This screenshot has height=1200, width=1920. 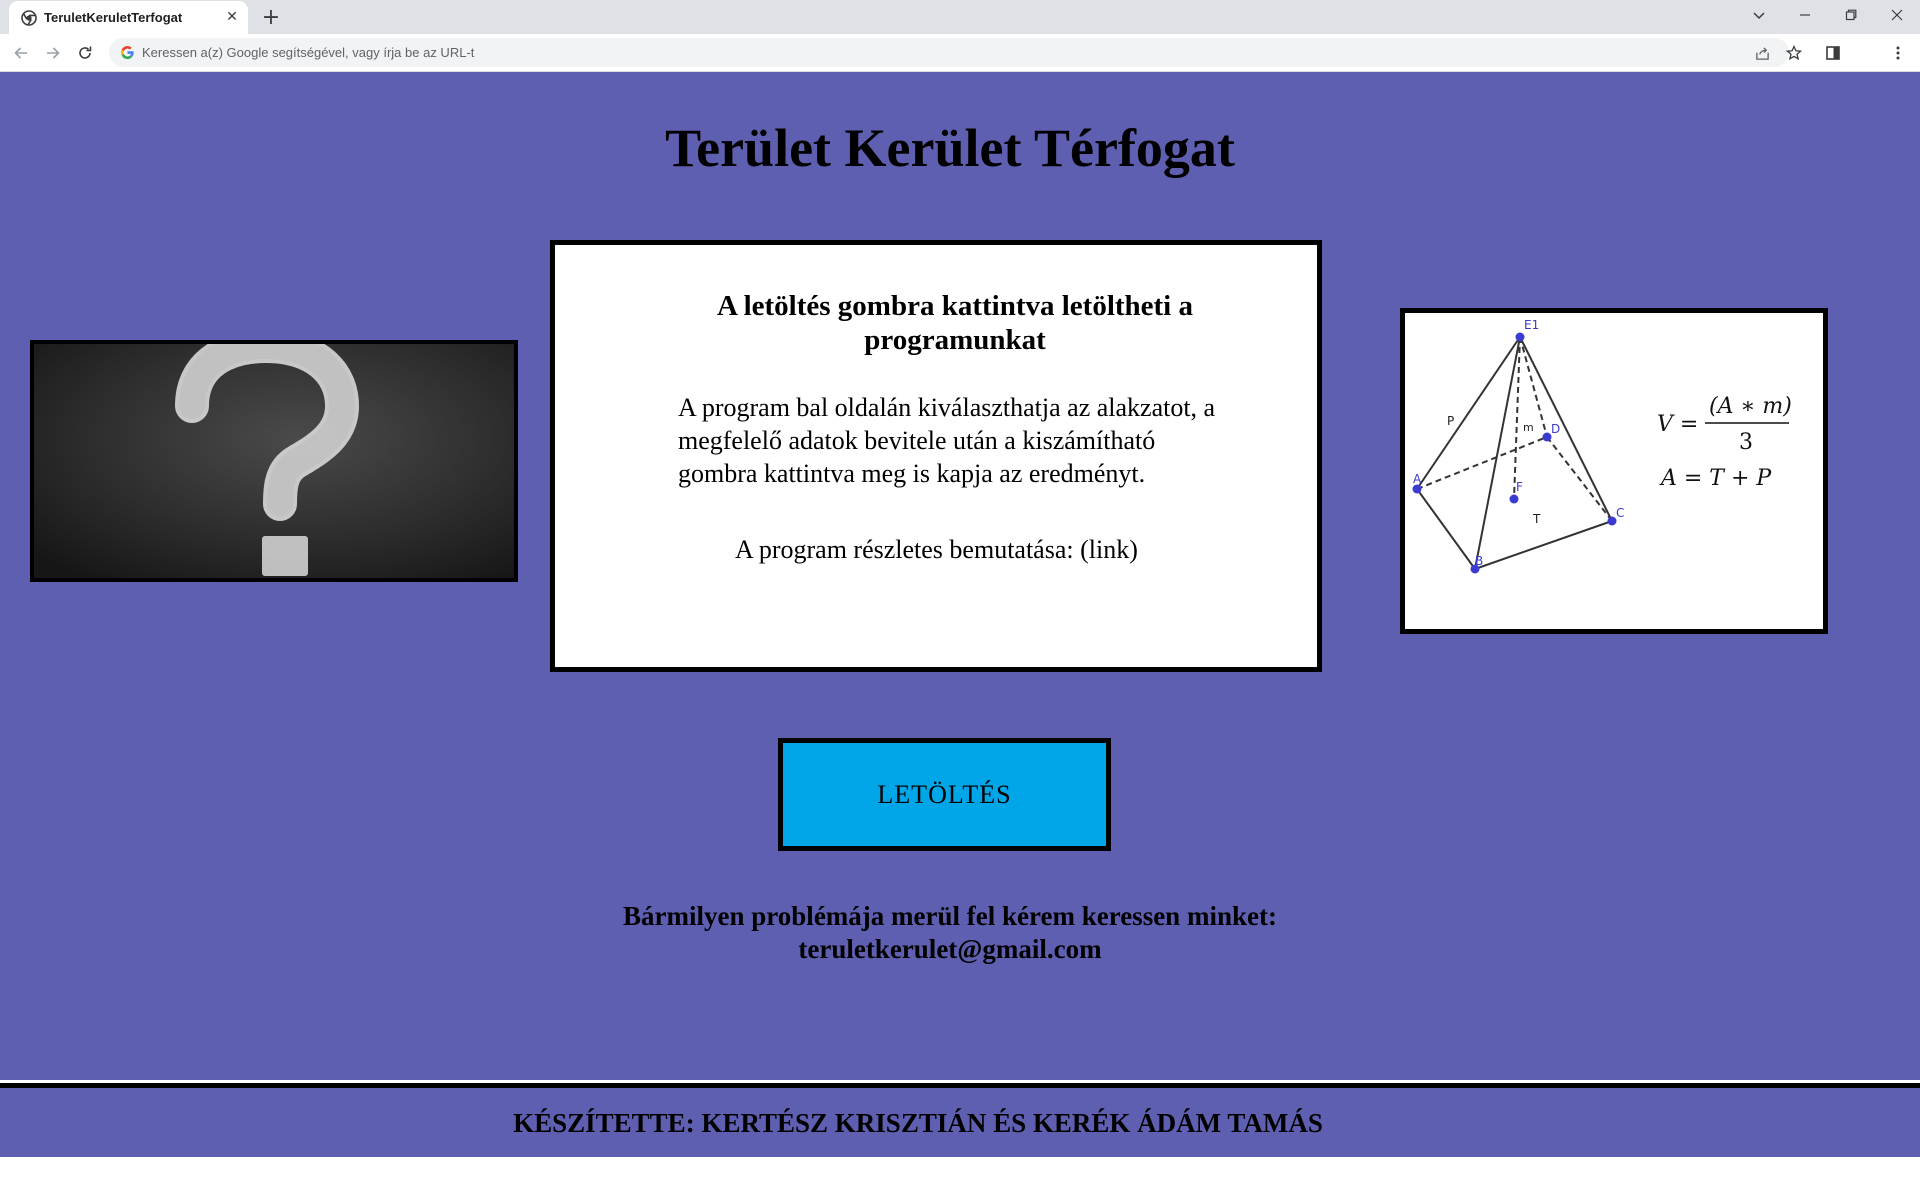 I want to click on edge-ec, so click(x=1566, y=429).